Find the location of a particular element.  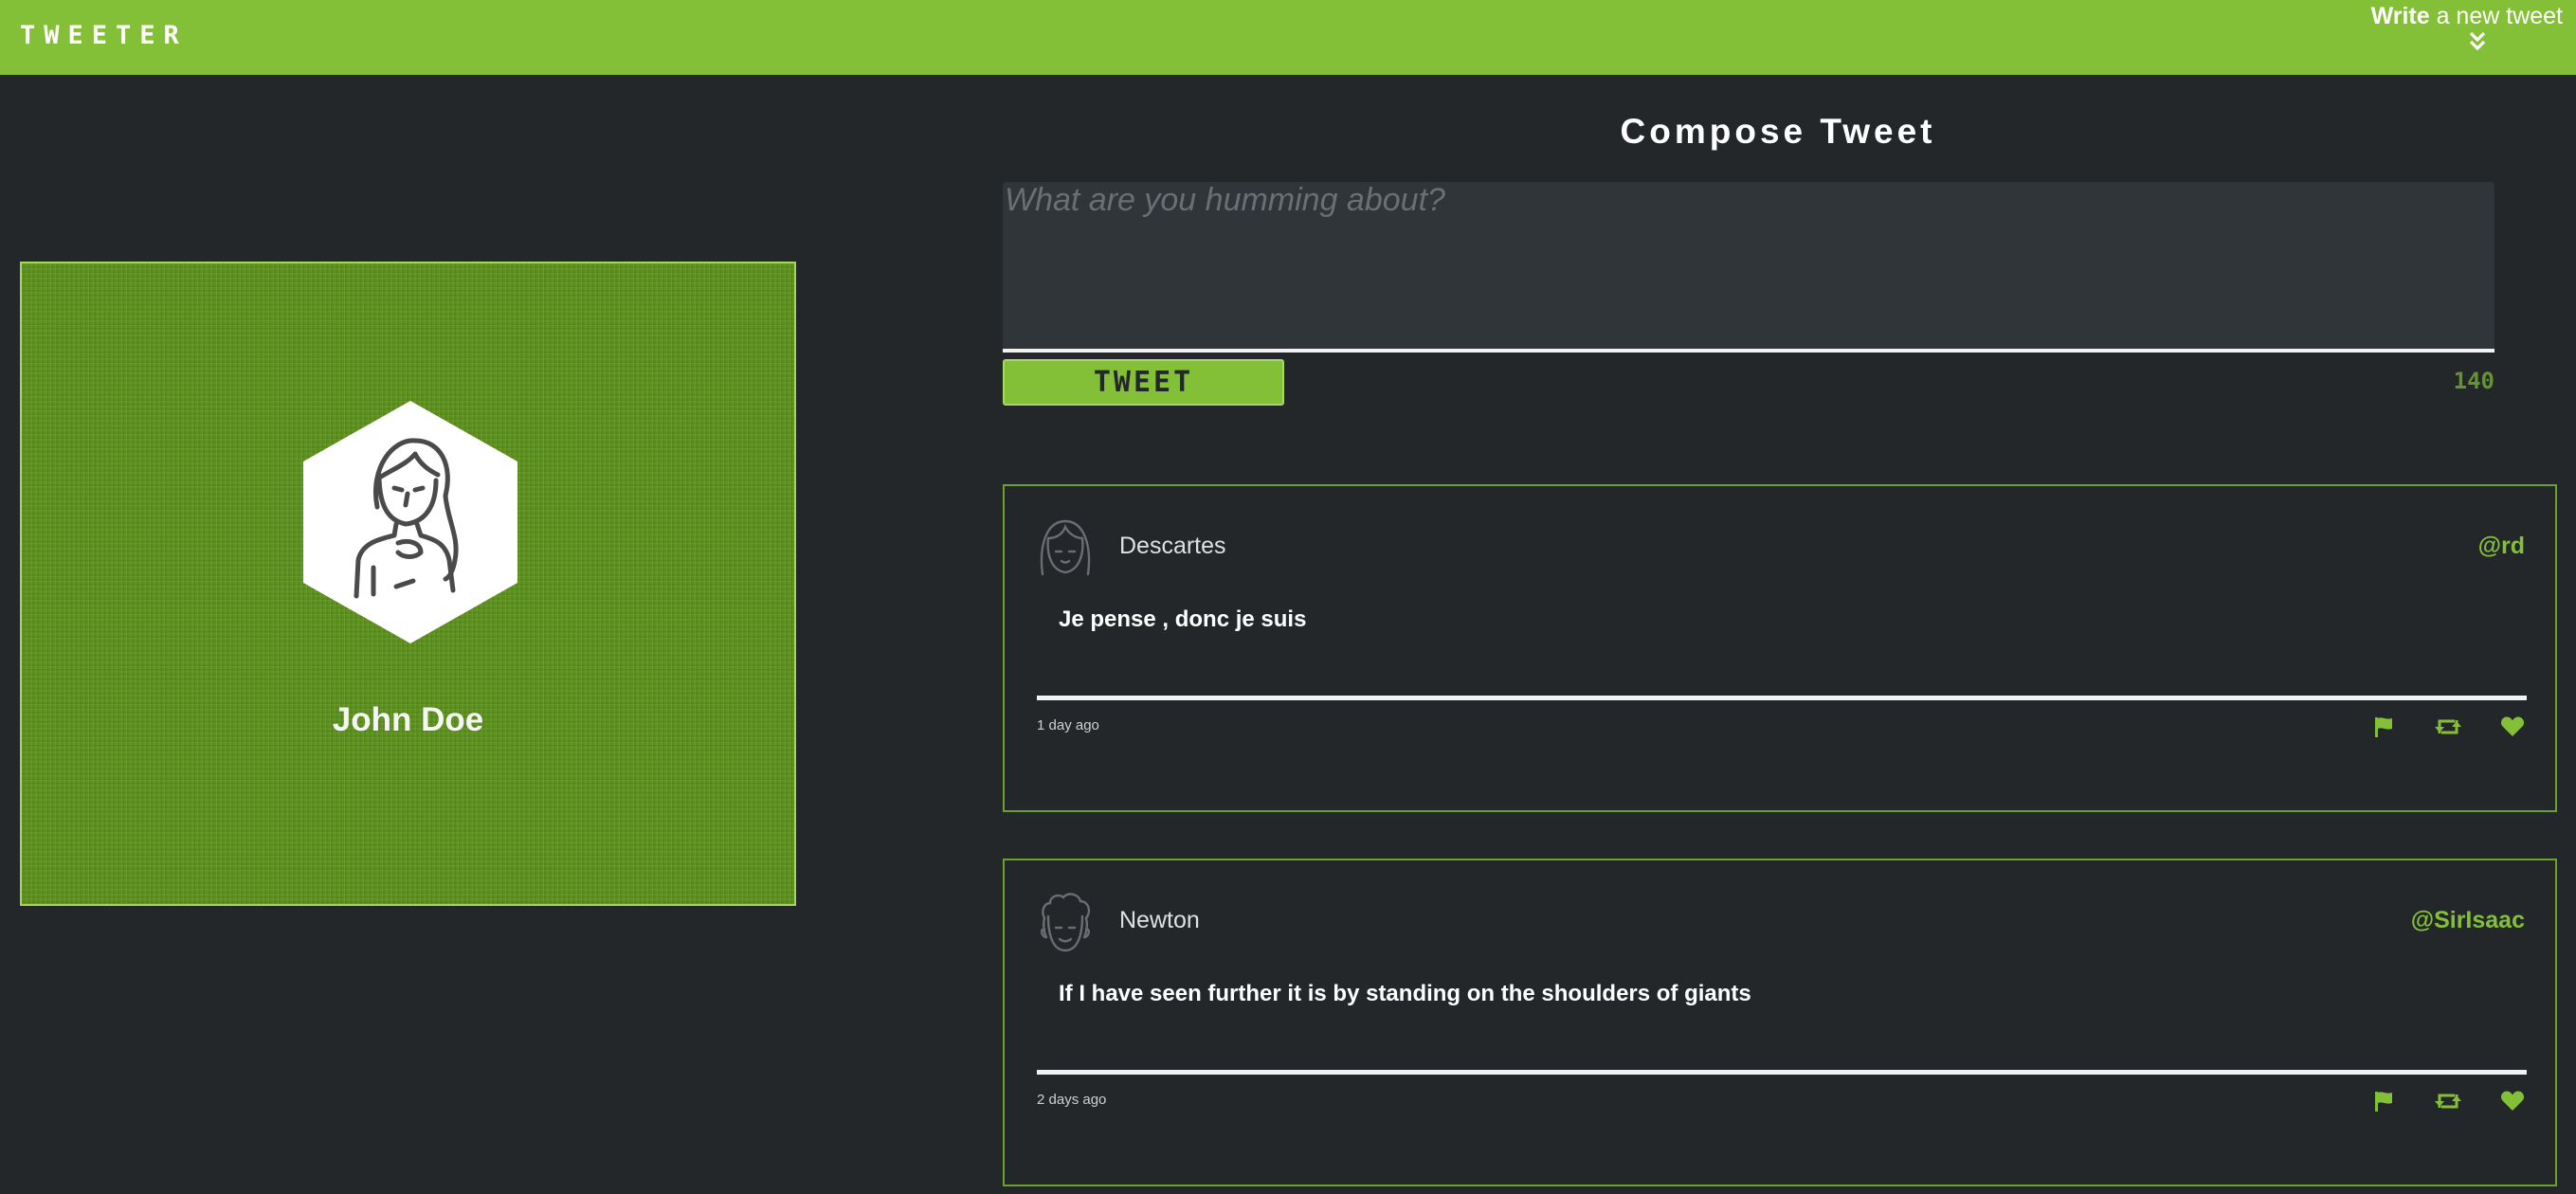

top-nav: TWEETER Write a new tweet is located at coordinates (1288, 37).